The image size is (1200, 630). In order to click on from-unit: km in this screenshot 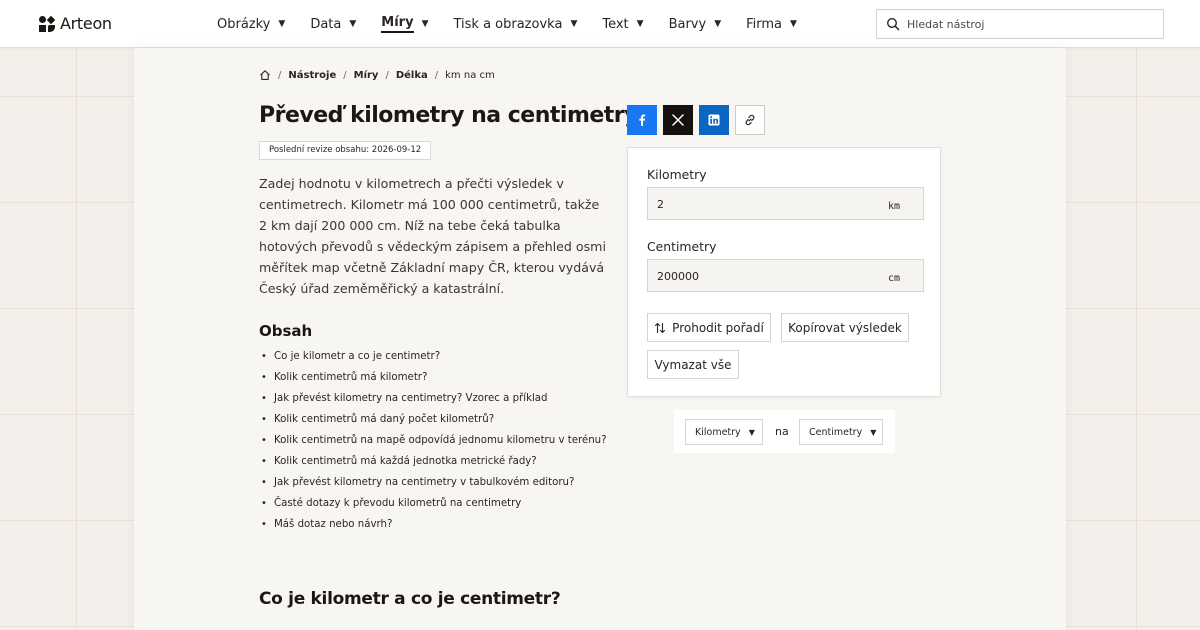, I will do `click(893, 206)`.